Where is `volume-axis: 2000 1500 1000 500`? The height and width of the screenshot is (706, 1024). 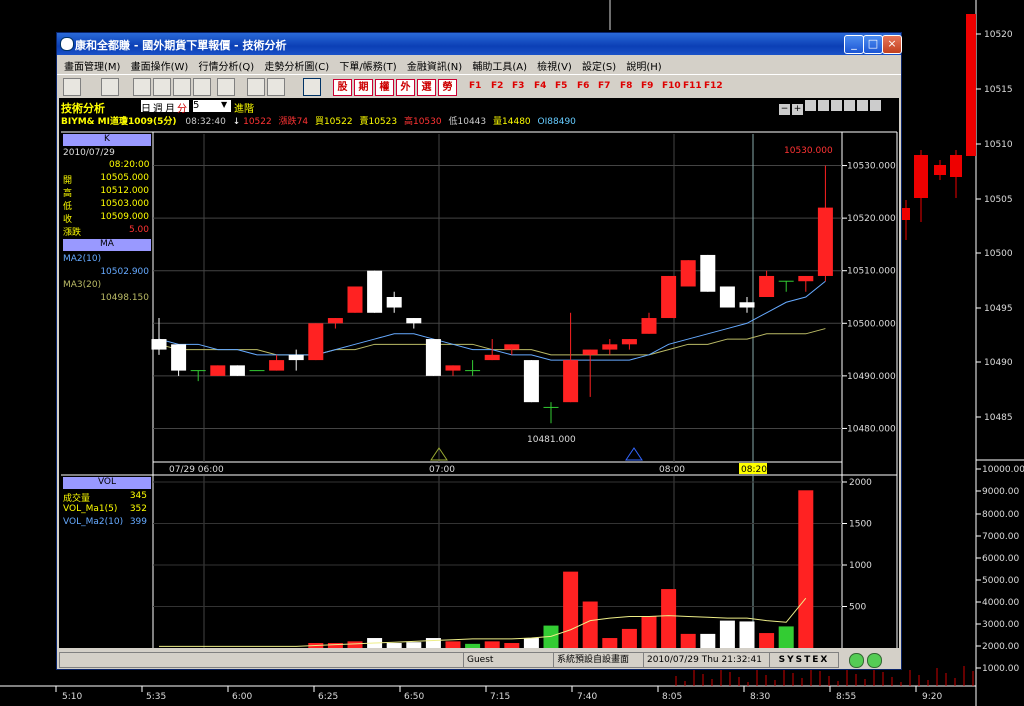 volume-axis: 2000 1500 1000 500 is located at coordinates (857, 545).